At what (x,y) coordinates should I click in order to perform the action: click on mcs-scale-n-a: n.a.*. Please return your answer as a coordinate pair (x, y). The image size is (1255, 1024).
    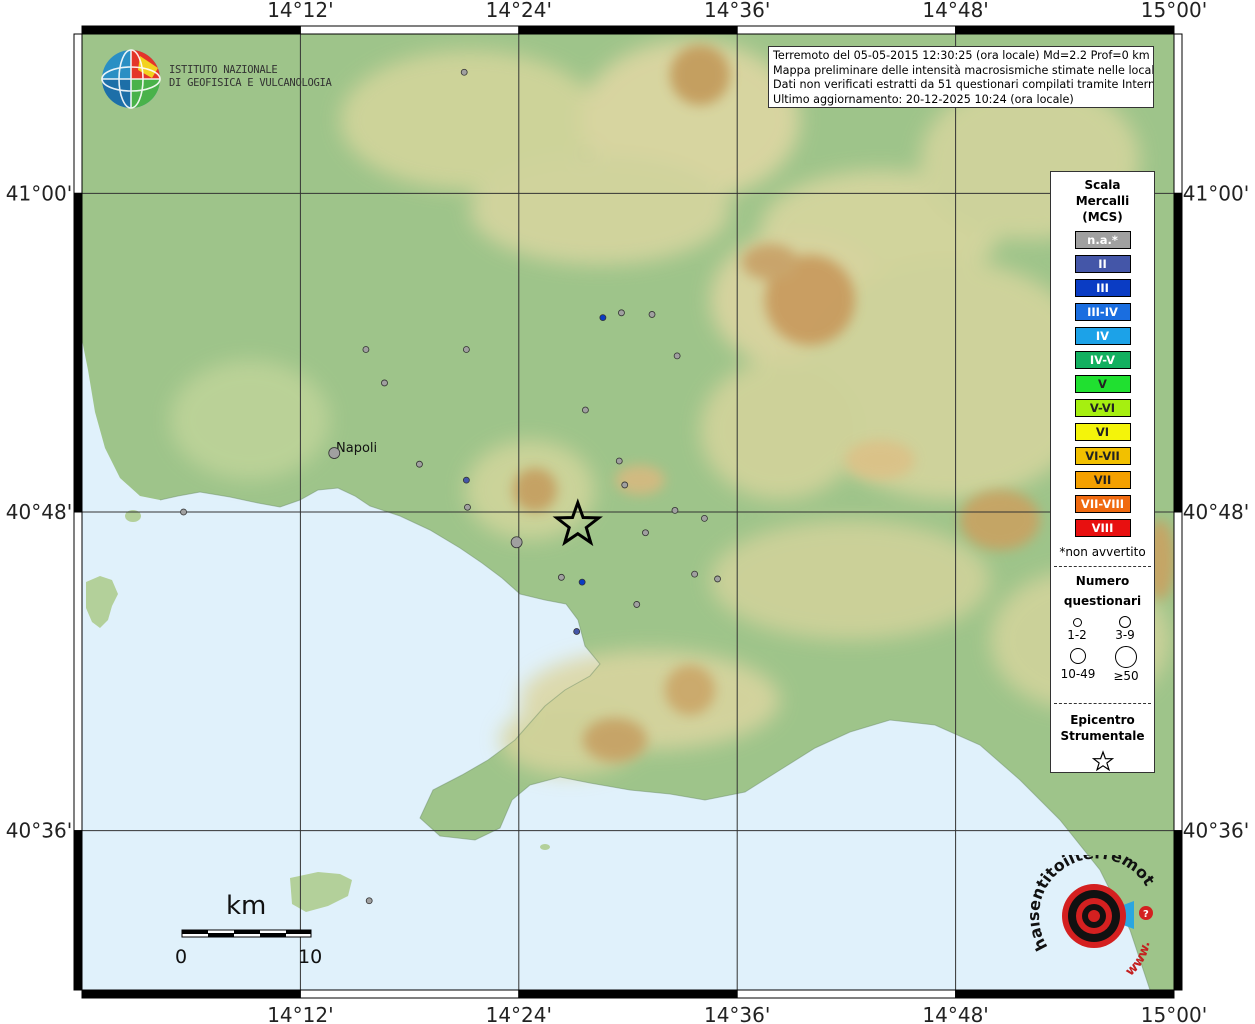
    Looking at the image, I should click on (1102, 240).